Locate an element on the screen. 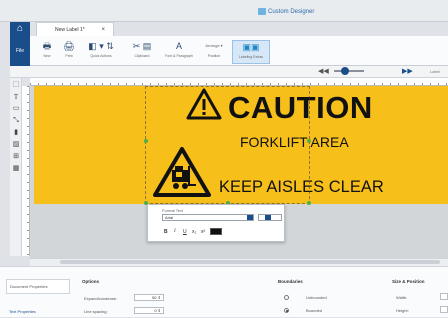 This screenshot has height=318, width=448. home-icon: ⌂ is located at coordinates (20, 28).